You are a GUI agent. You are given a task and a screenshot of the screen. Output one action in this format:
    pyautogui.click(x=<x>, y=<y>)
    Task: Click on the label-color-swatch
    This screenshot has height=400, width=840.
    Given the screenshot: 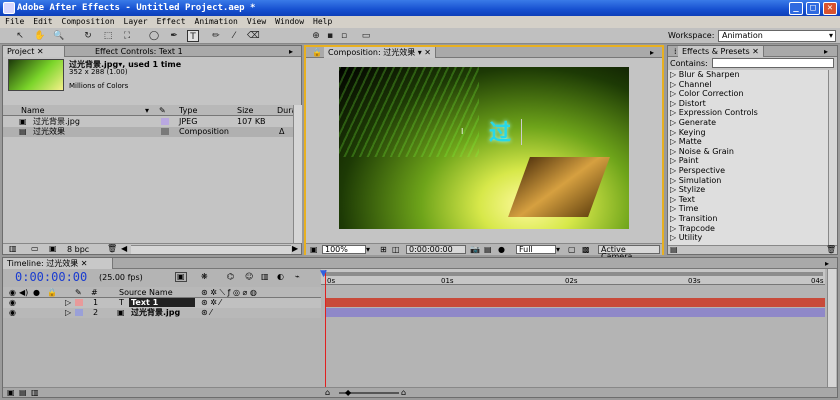 What is the action you would take?
    pyautogui.click(x=165, y=131)
    